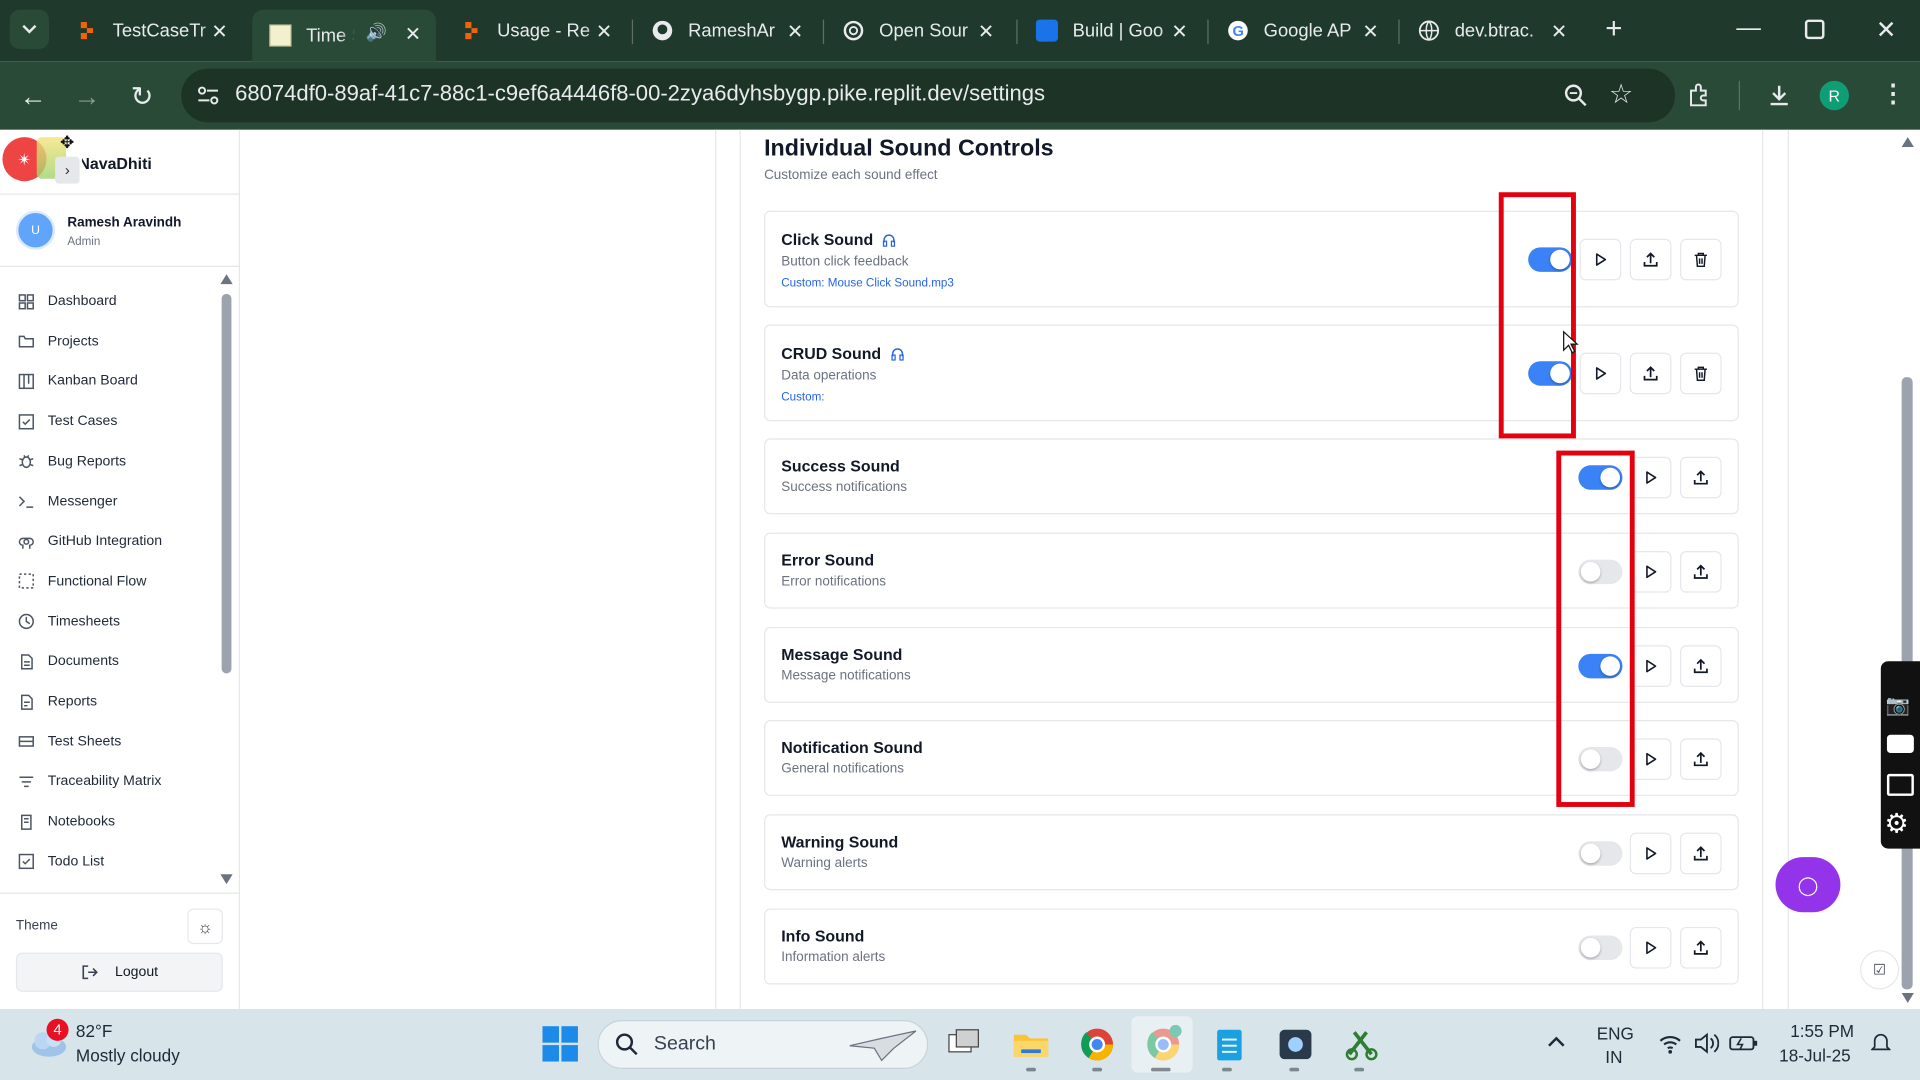 Image resolution: width=1920 pixels, height=1080 pixels. I want to click on tab-search-button, so click(29, 29).